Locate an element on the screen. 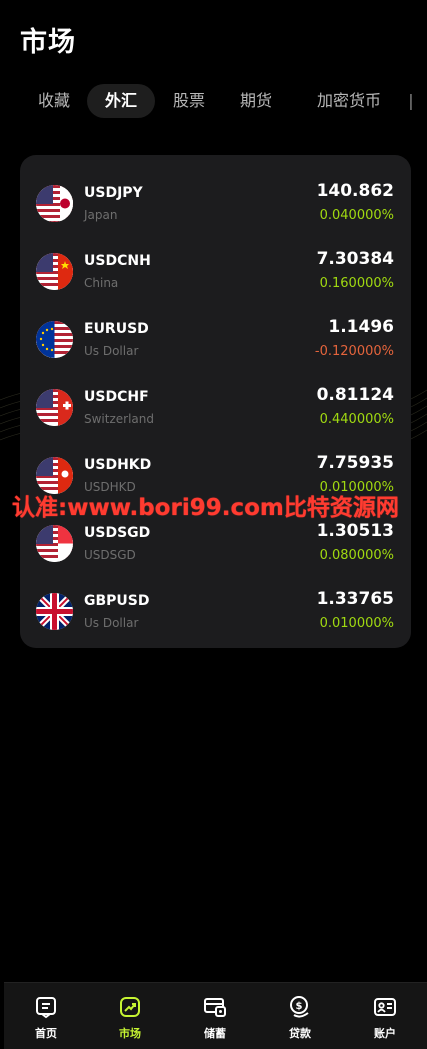 This screenshot has width=427, height=1049. us-sg-flag-icon is located at coordinates (54, 543).